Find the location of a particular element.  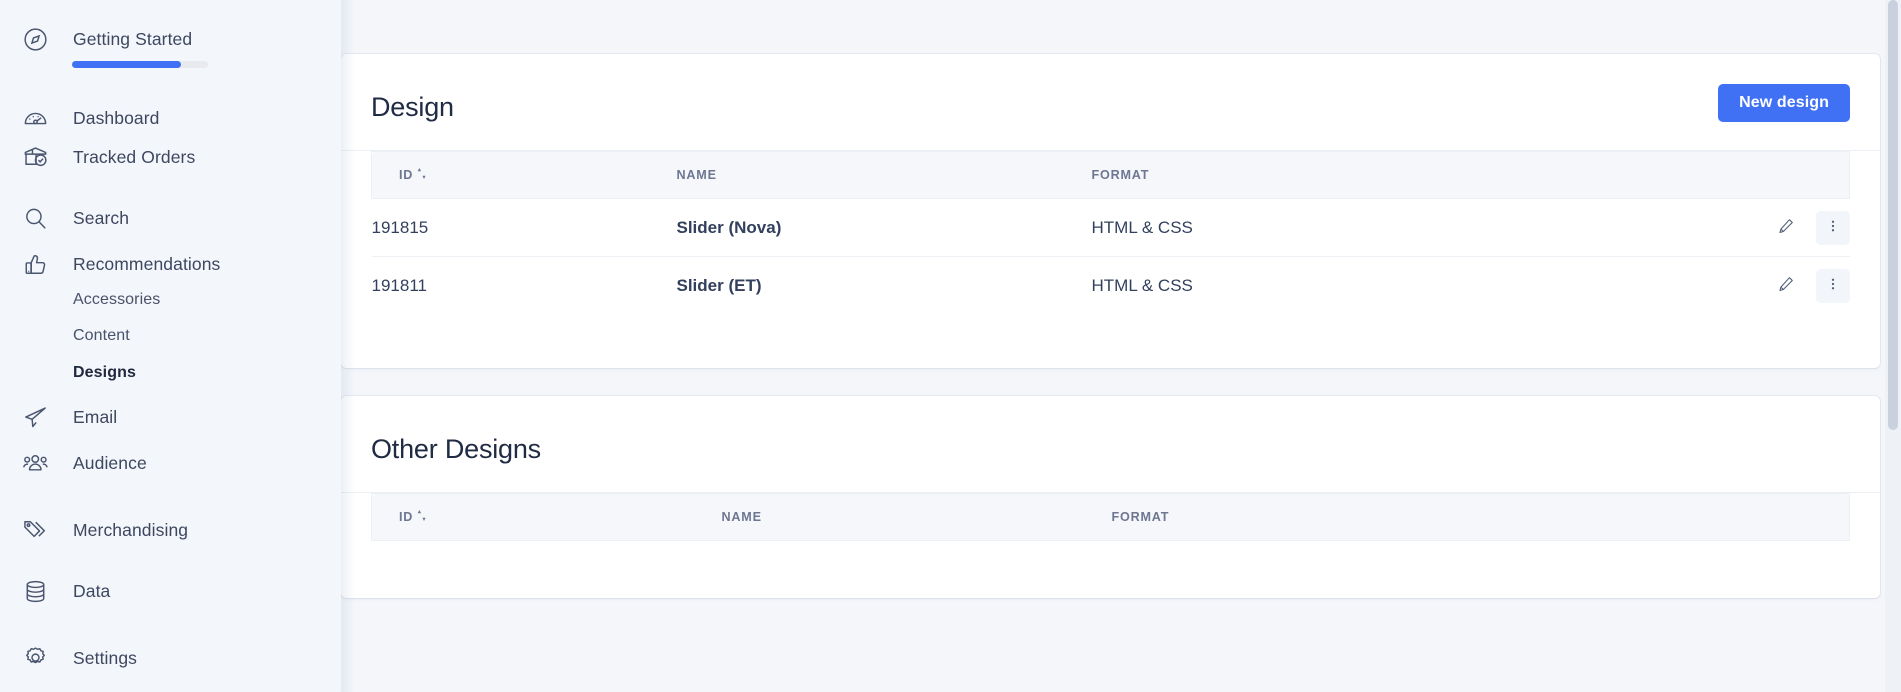

other-designs-card-header: Other Designs is located at coordinates (1110, 444).